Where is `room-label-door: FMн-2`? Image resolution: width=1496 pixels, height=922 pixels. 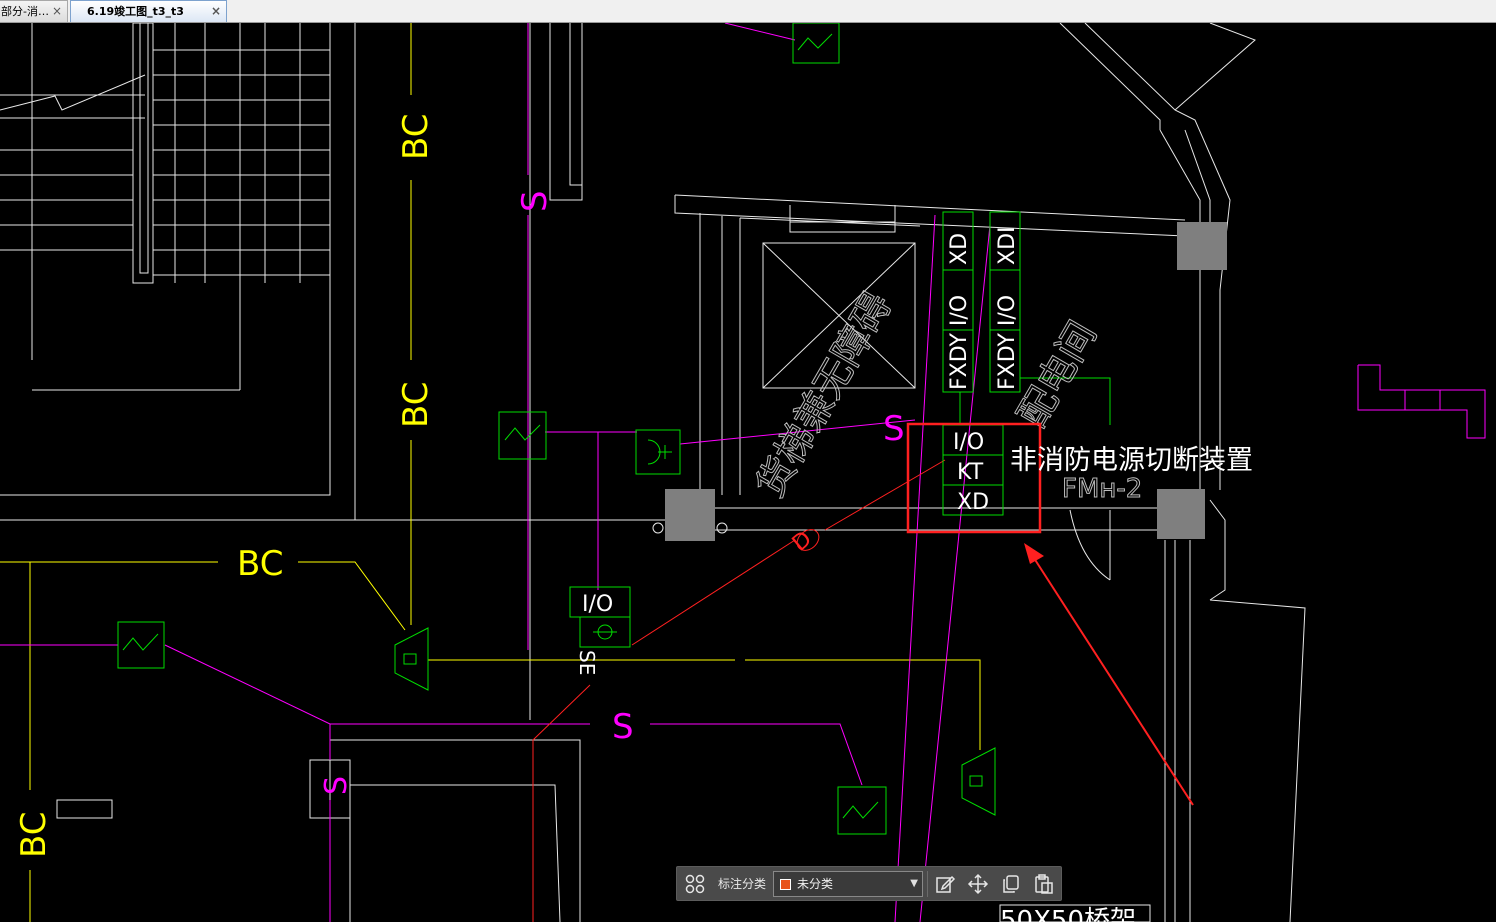
room-label-door: FMн-2 is located at coordinates (1102, 489).